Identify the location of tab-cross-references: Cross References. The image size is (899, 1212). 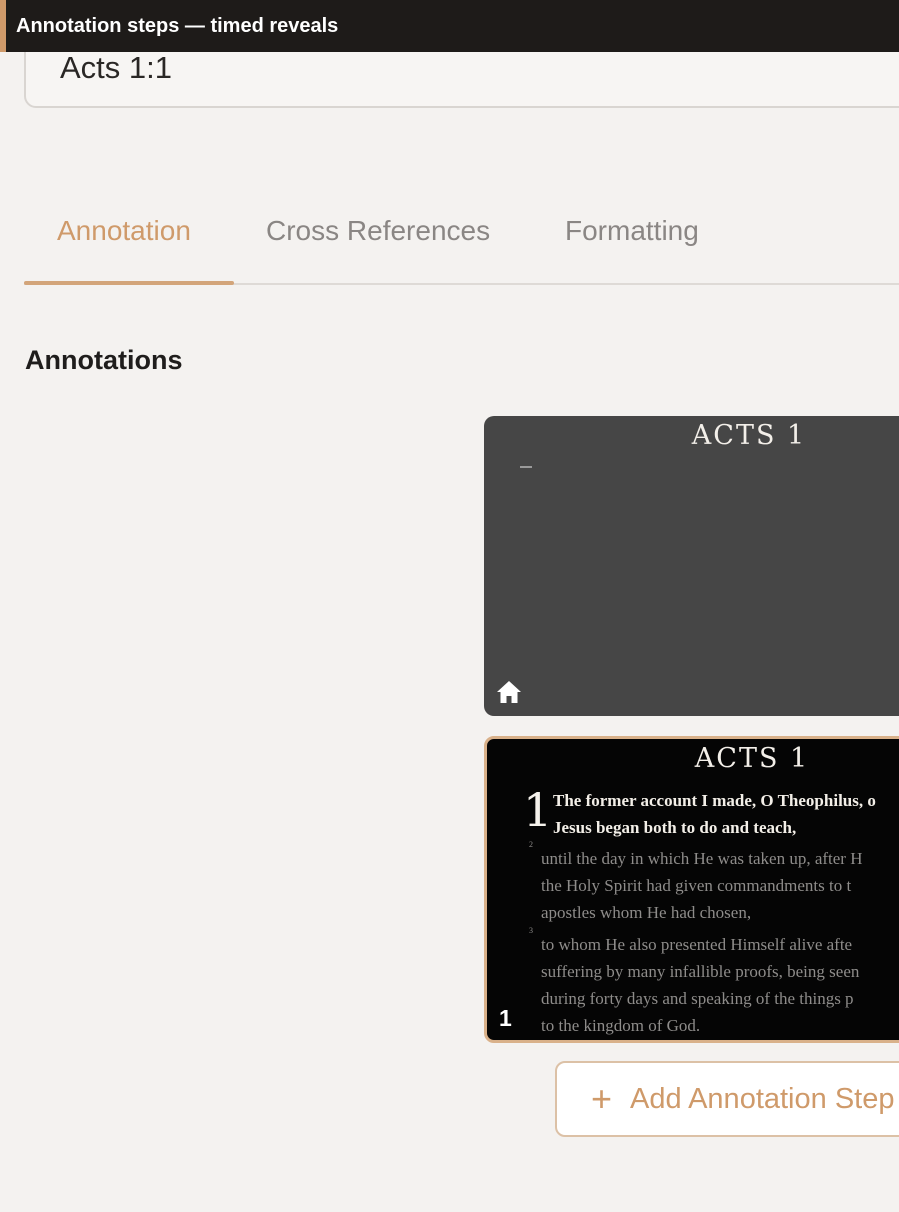
(378, 231).